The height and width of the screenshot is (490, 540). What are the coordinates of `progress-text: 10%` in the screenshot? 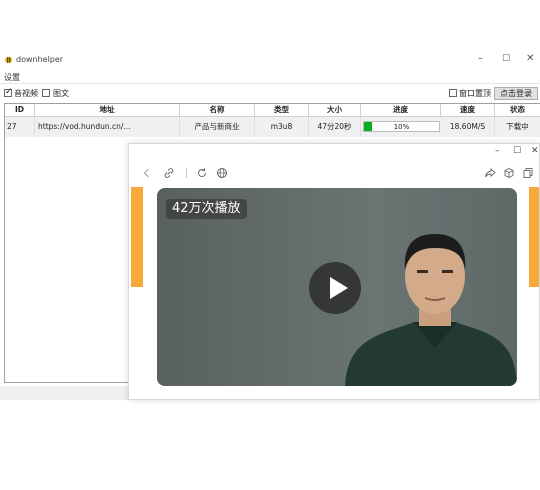 It's located at (401, 127).